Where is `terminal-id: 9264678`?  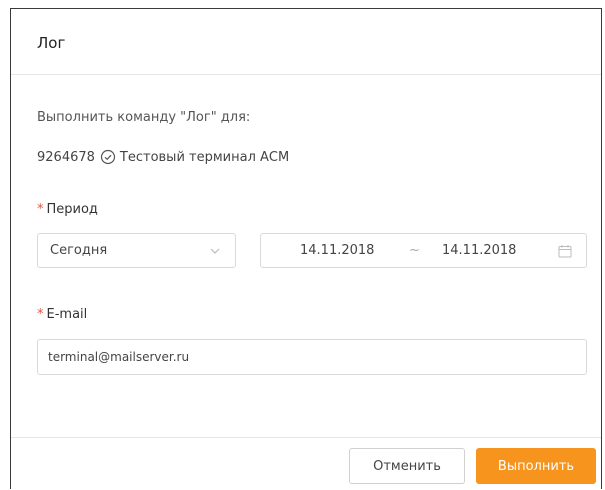
terminal-id: 9264678 is located at coordinates (66, 157).